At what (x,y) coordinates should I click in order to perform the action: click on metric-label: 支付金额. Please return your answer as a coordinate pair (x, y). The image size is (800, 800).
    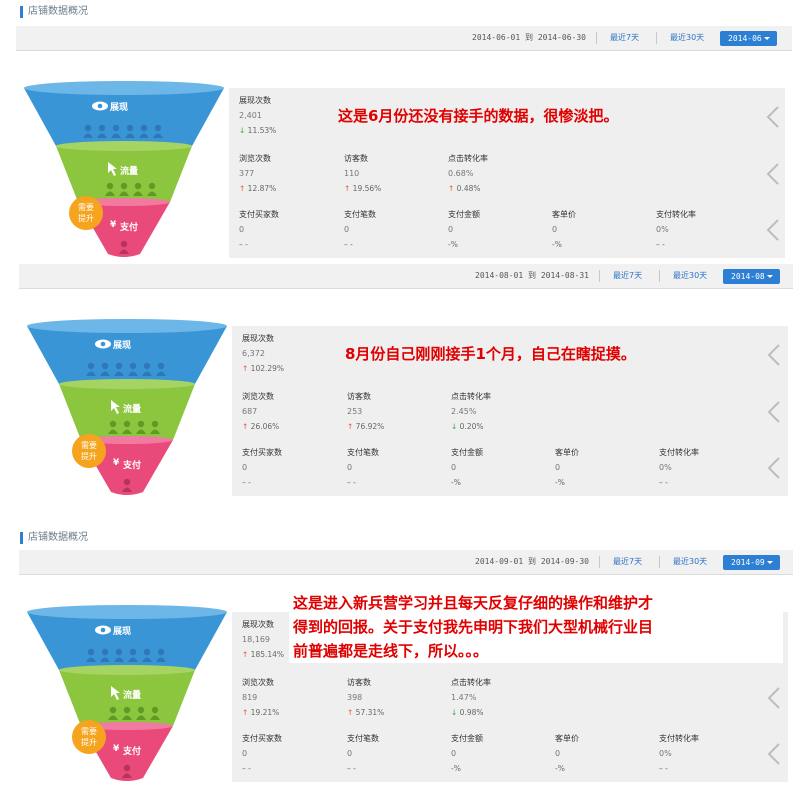
    Looking at the image, I should click on (467, 738).